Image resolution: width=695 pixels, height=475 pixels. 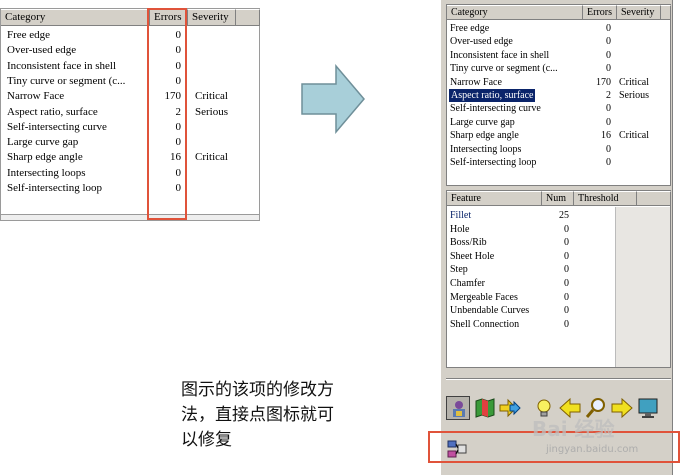 I want to click on annotation-line-2: 法，直接点图标就可, so click(x=257, y=415).